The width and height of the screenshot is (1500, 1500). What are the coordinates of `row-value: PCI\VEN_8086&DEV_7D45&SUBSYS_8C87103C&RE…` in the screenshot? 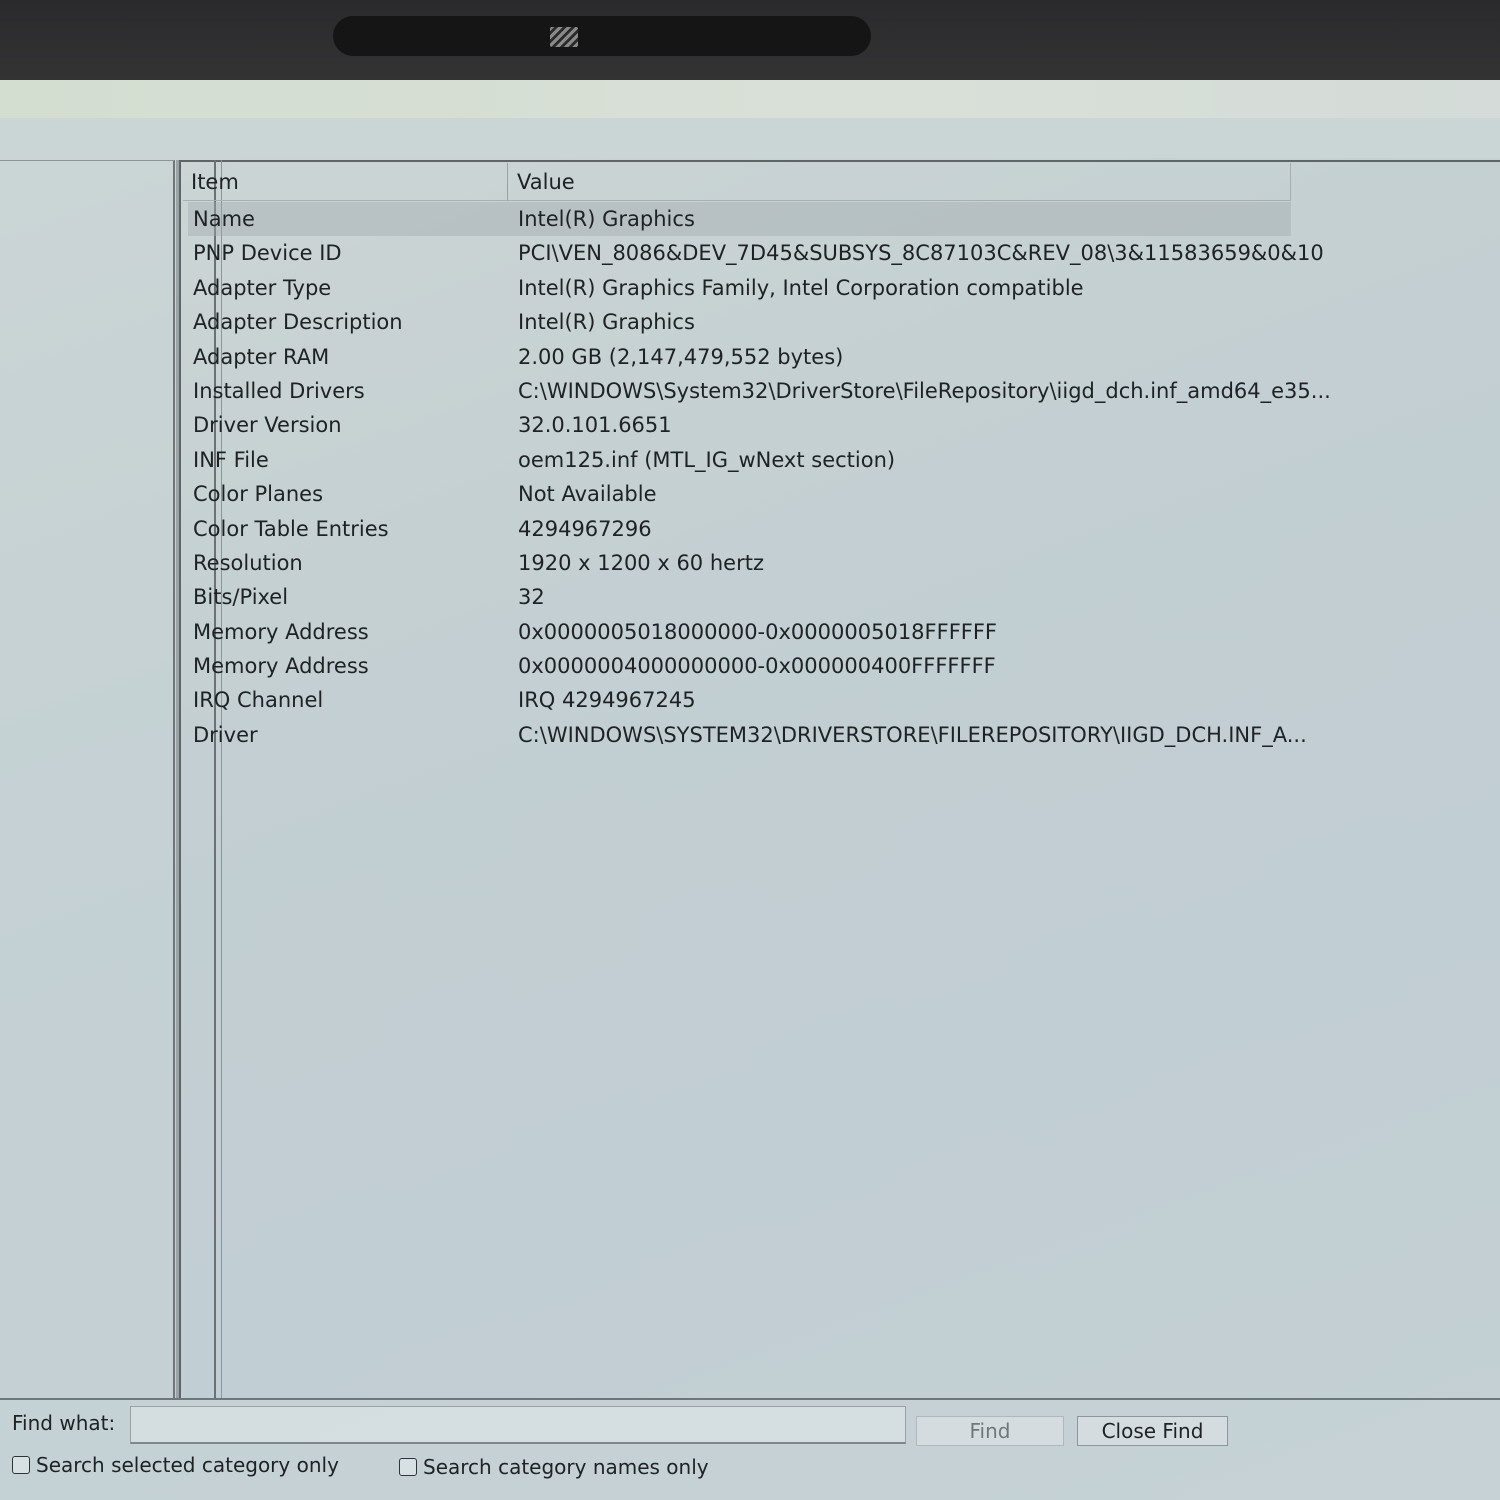 It's located at (921, 253).